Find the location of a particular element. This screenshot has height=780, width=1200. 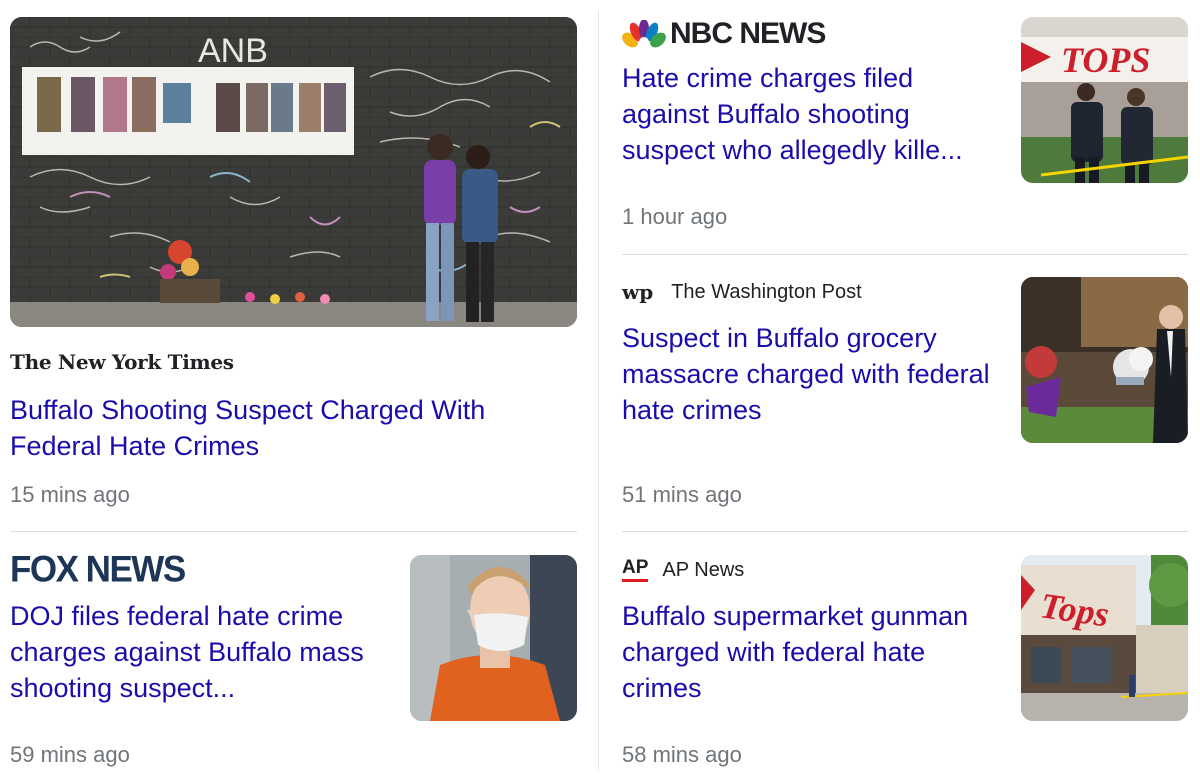

nbc-peacock-icon is located at coordinates (644, 34).